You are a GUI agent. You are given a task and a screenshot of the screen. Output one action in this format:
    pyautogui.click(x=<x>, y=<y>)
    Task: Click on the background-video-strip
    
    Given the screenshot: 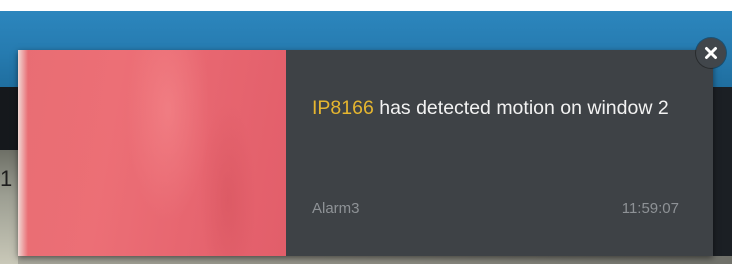 What is the action you would take?
    pyautogui.click(x=375, y=260)
    